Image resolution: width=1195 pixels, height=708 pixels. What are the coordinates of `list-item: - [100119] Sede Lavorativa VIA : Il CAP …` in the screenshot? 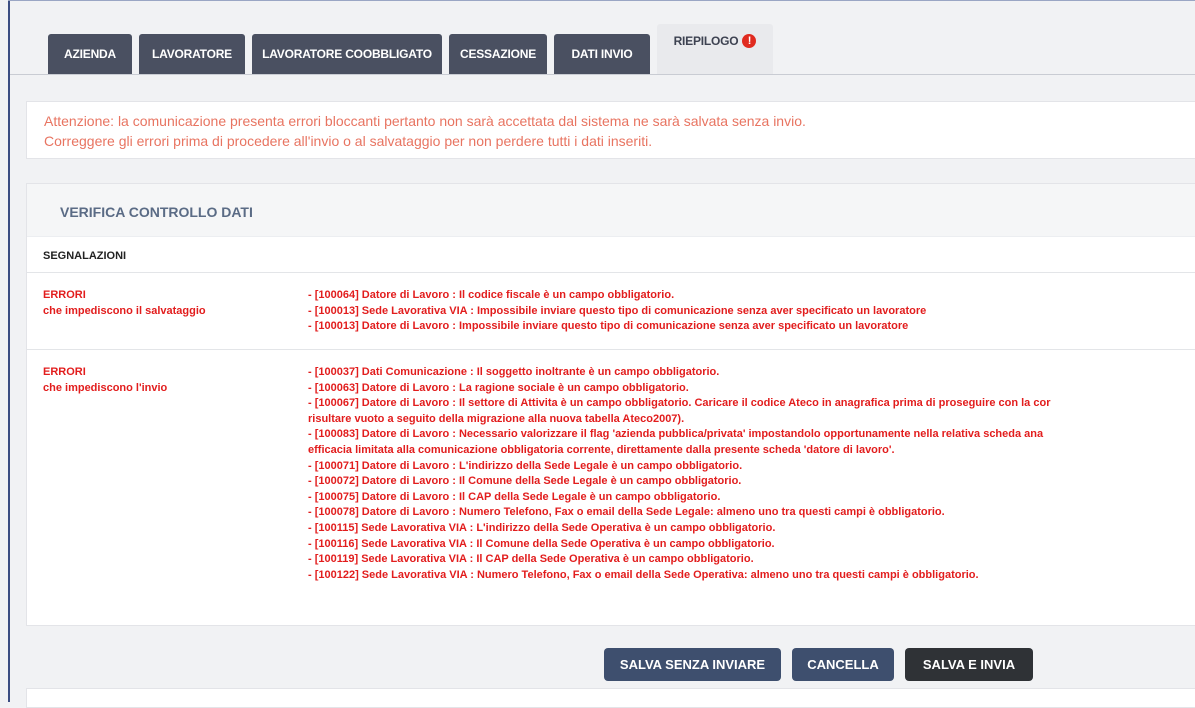 It's located at (531, 559).